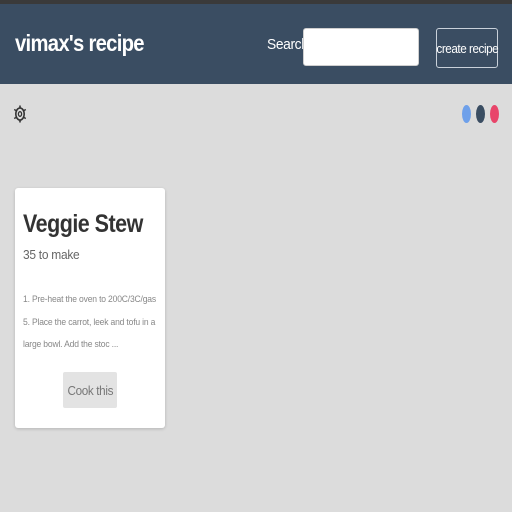  What do you see at coordinates (20, 114) in the screenshot?
I see `settings-gear-icon` at bounding box center [20, 114].